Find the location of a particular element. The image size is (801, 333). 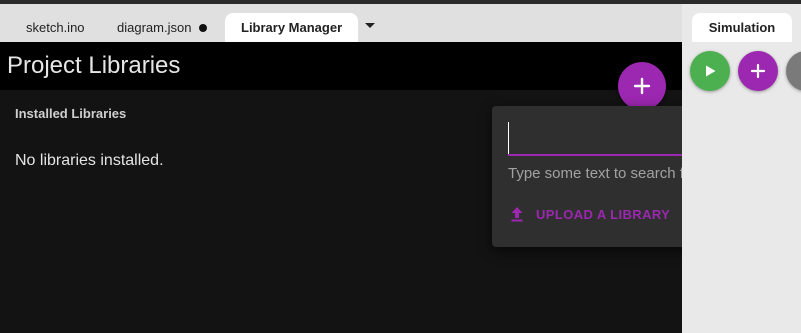

tab-label: Library Manager is located at coordinates (292, 27).